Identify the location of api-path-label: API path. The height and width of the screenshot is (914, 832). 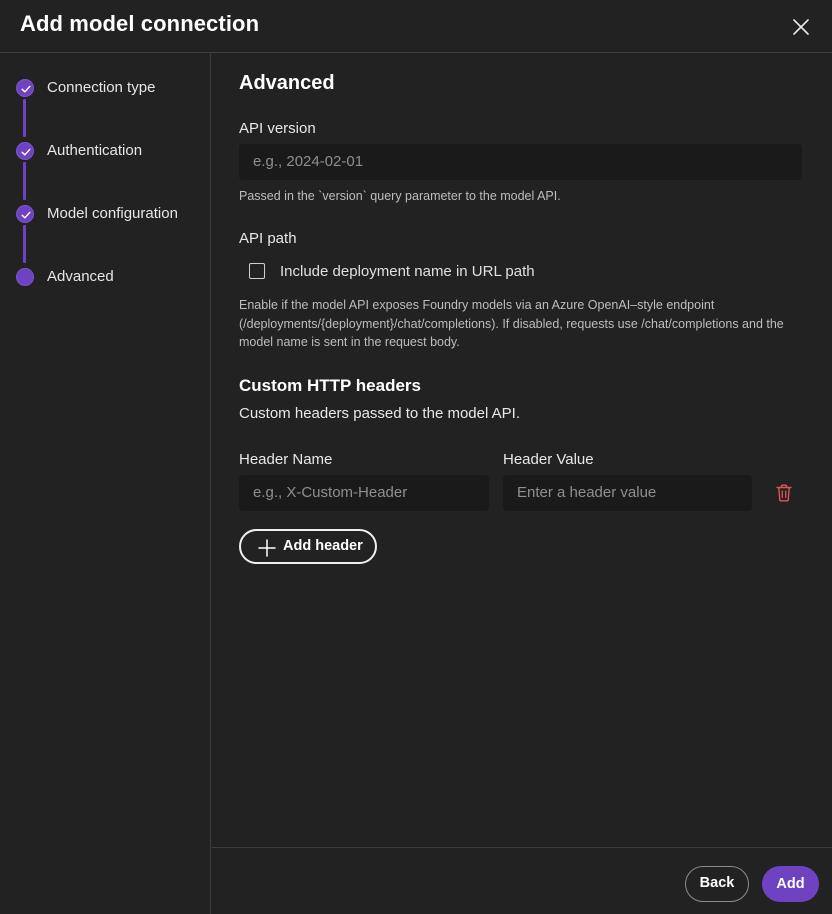
(268, 238).